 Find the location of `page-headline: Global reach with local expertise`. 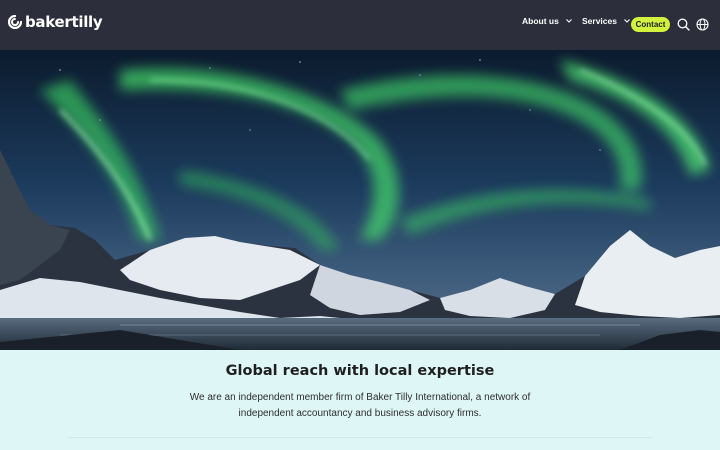

page-headline: Global reach with local expertise is located at coordinates (360, 371).